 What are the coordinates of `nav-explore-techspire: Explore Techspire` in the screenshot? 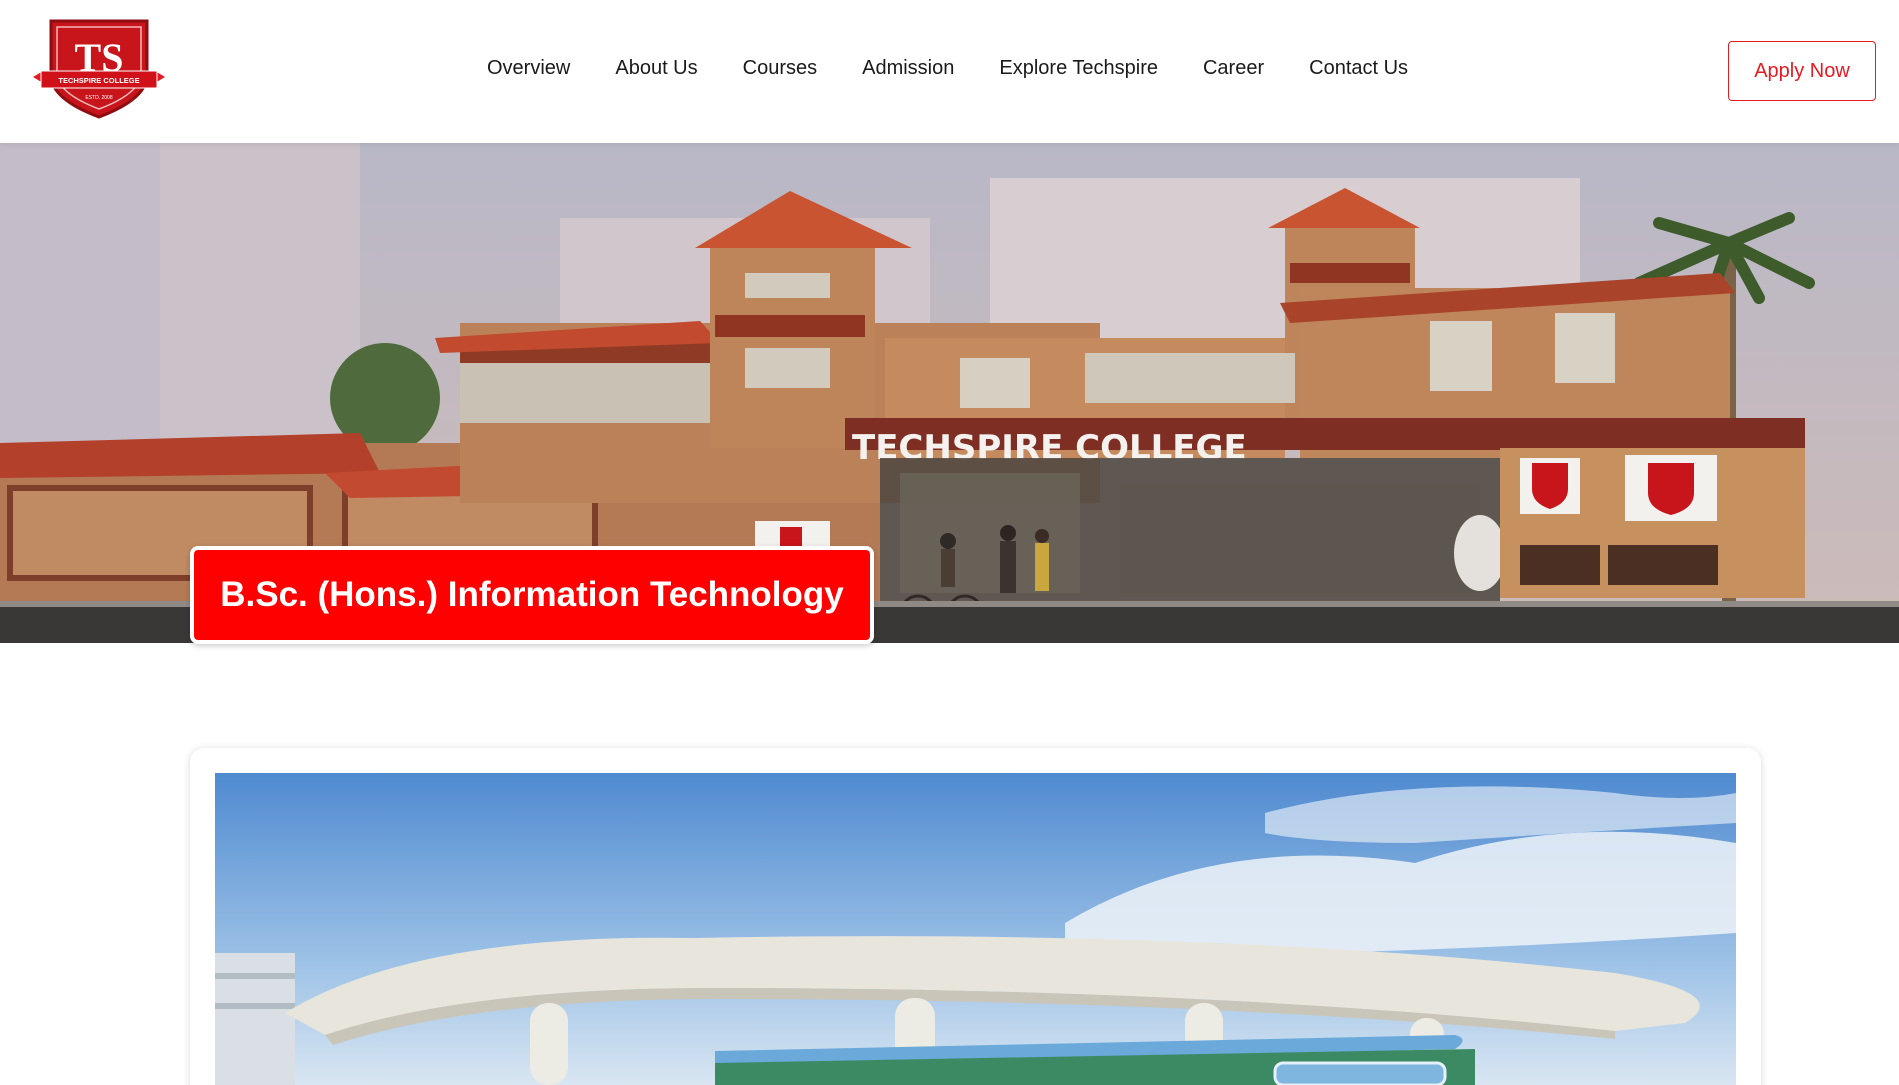 It's located at (1078, 68).